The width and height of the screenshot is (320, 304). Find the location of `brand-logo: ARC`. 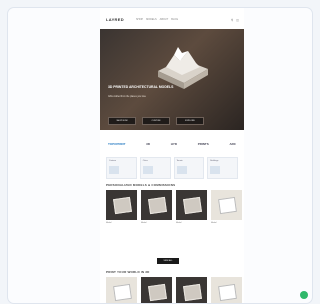

brand-logo: ARC is located at coordinates (232, 144).